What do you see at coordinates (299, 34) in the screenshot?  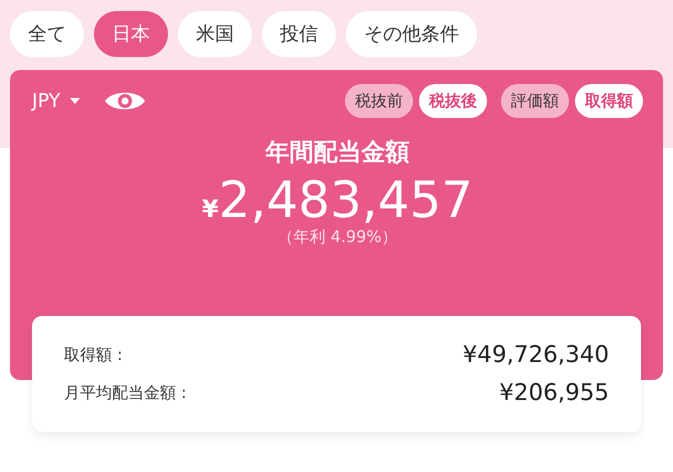 I see `filter-tab: 投信` at bounding box center [299, 34].